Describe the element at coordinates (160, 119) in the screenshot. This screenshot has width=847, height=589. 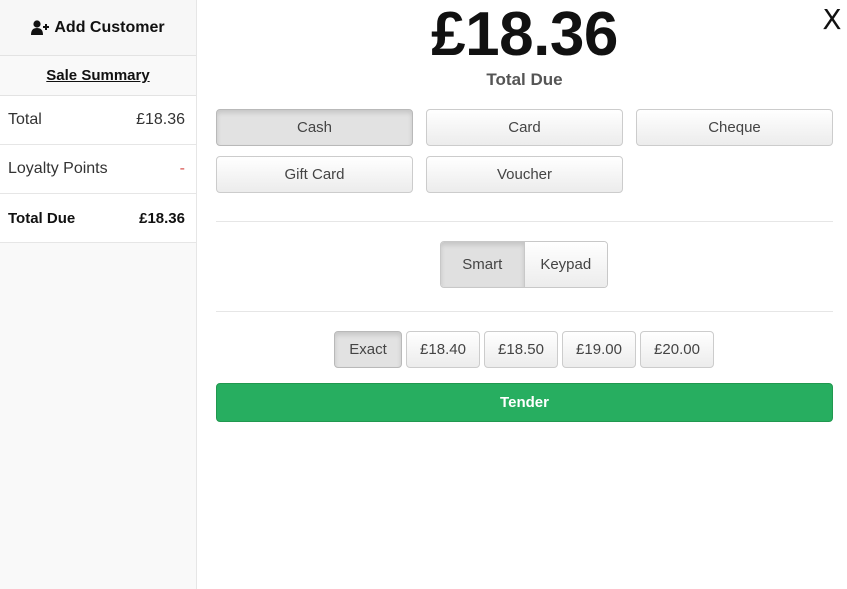
I see `summary-total-value: £18.36` at that location.